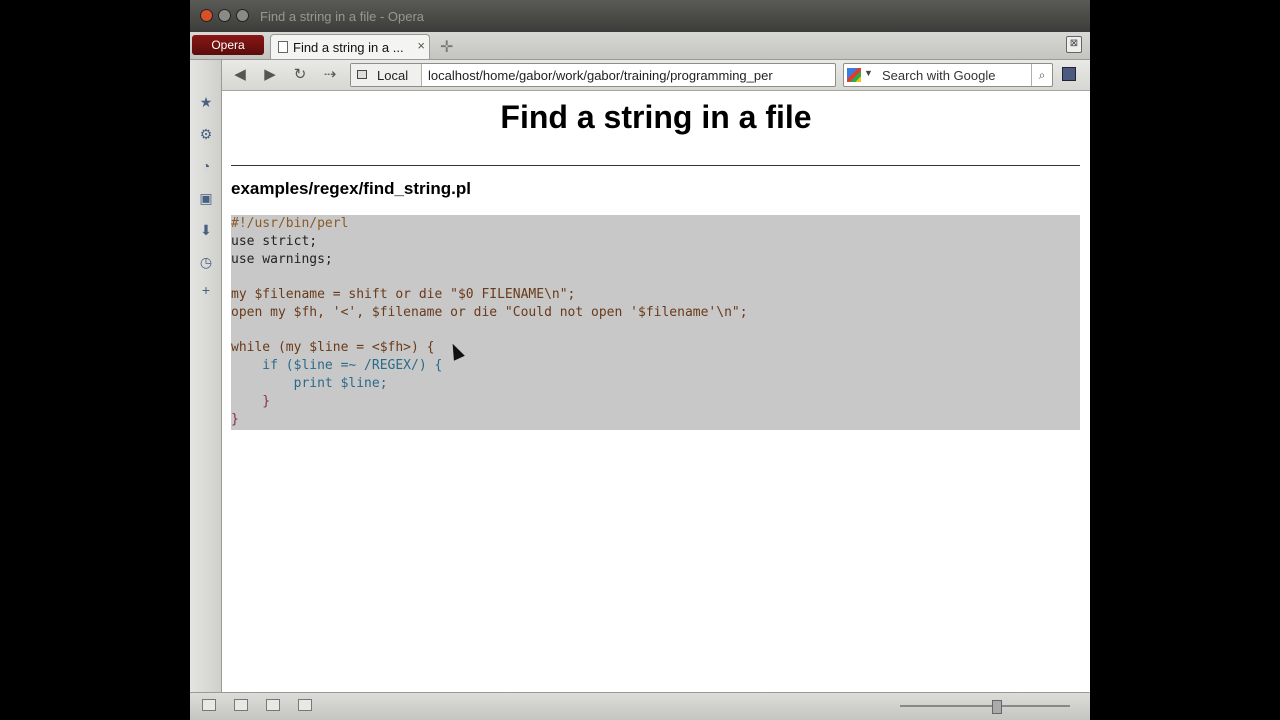 This screenshot has height=720, width=1280. I want to click on history-icon: ◷, so click(206, 262).